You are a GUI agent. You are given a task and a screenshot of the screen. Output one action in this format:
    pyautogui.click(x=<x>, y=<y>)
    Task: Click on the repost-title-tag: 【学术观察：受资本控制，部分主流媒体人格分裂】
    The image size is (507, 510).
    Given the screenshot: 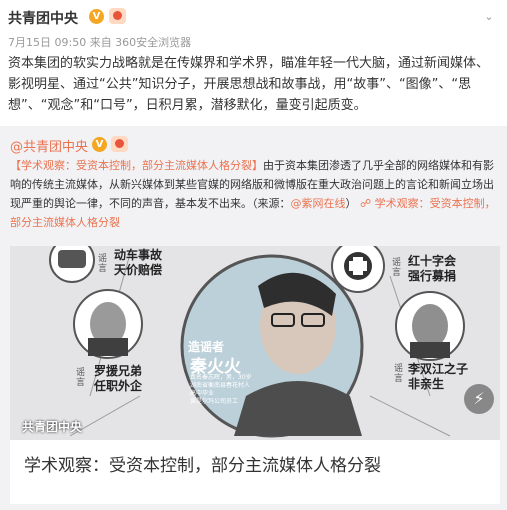 What is the action you would take?
    pyautogui.click(x=136, y=165)
    